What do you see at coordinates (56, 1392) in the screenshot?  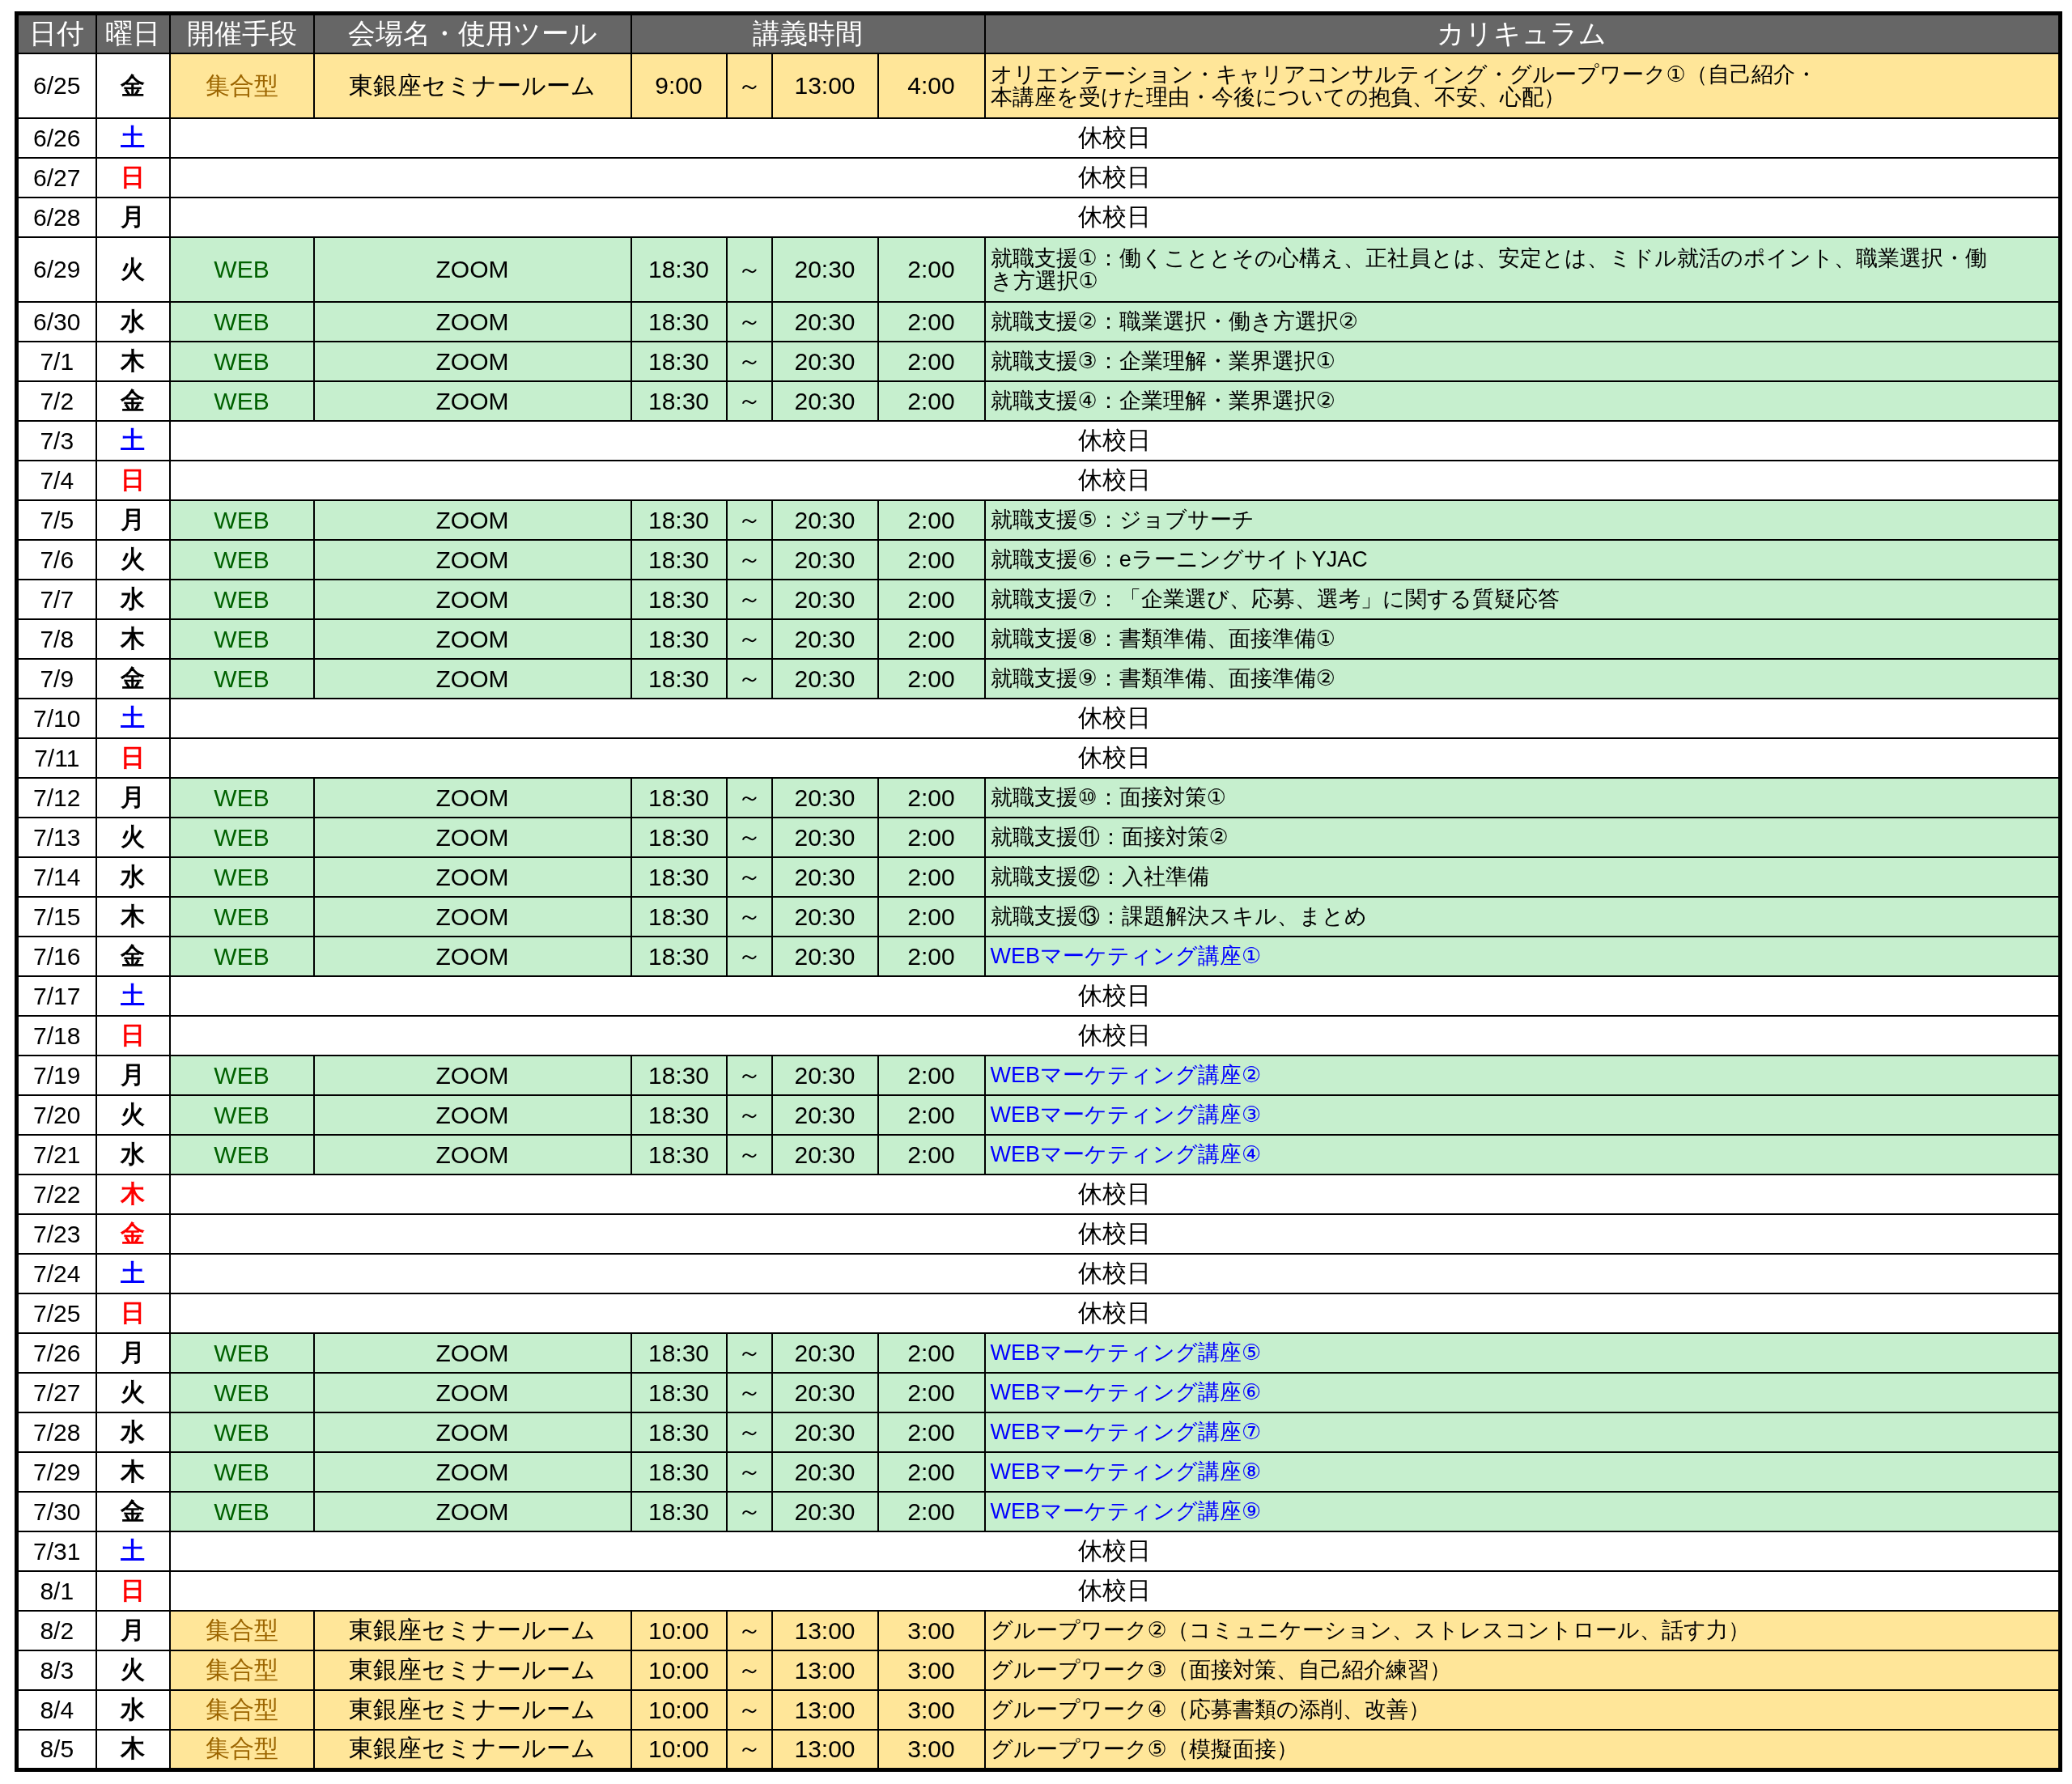 I see `date-cell: 7/27` at bounding box center [56, 1392].